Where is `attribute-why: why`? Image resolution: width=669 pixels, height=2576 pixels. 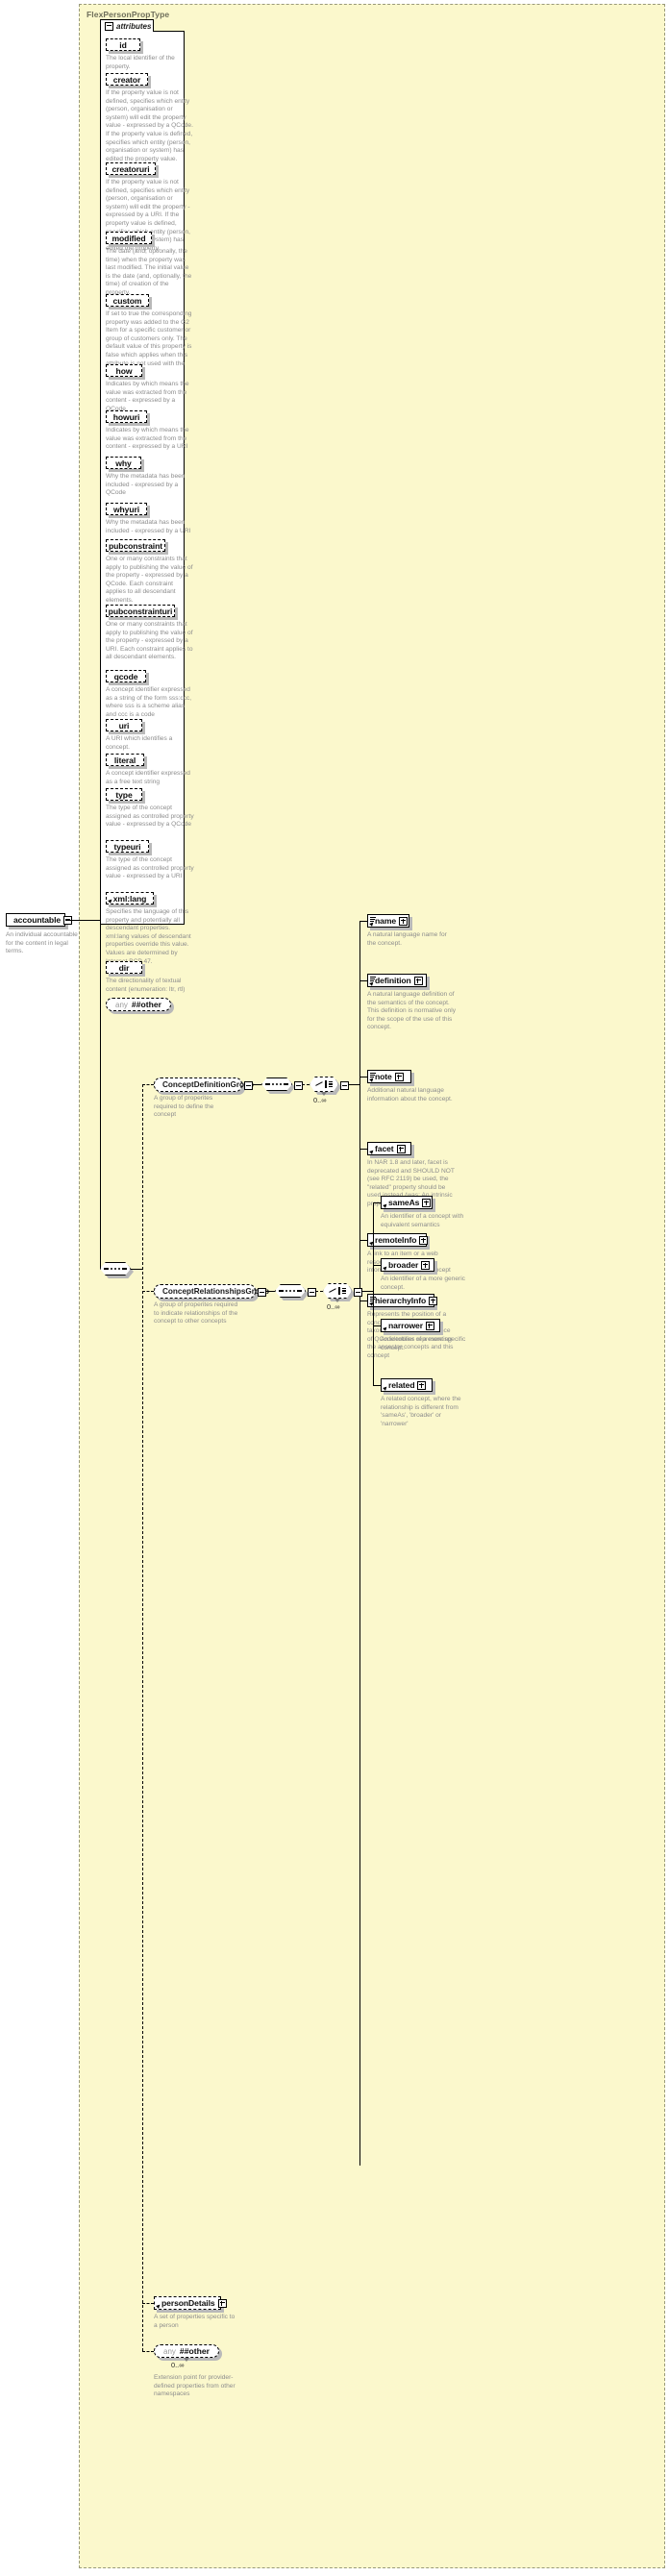 attribute-why: why is located at coordinates (125, 465).